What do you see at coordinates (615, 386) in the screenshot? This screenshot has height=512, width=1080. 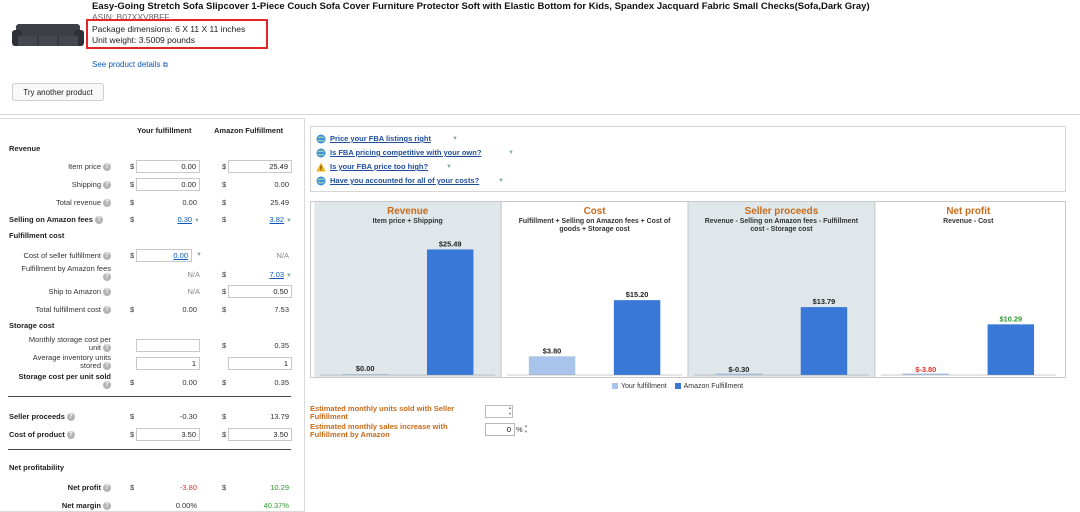 I see `legend-swatch-your` at bounding box center [615, 386].